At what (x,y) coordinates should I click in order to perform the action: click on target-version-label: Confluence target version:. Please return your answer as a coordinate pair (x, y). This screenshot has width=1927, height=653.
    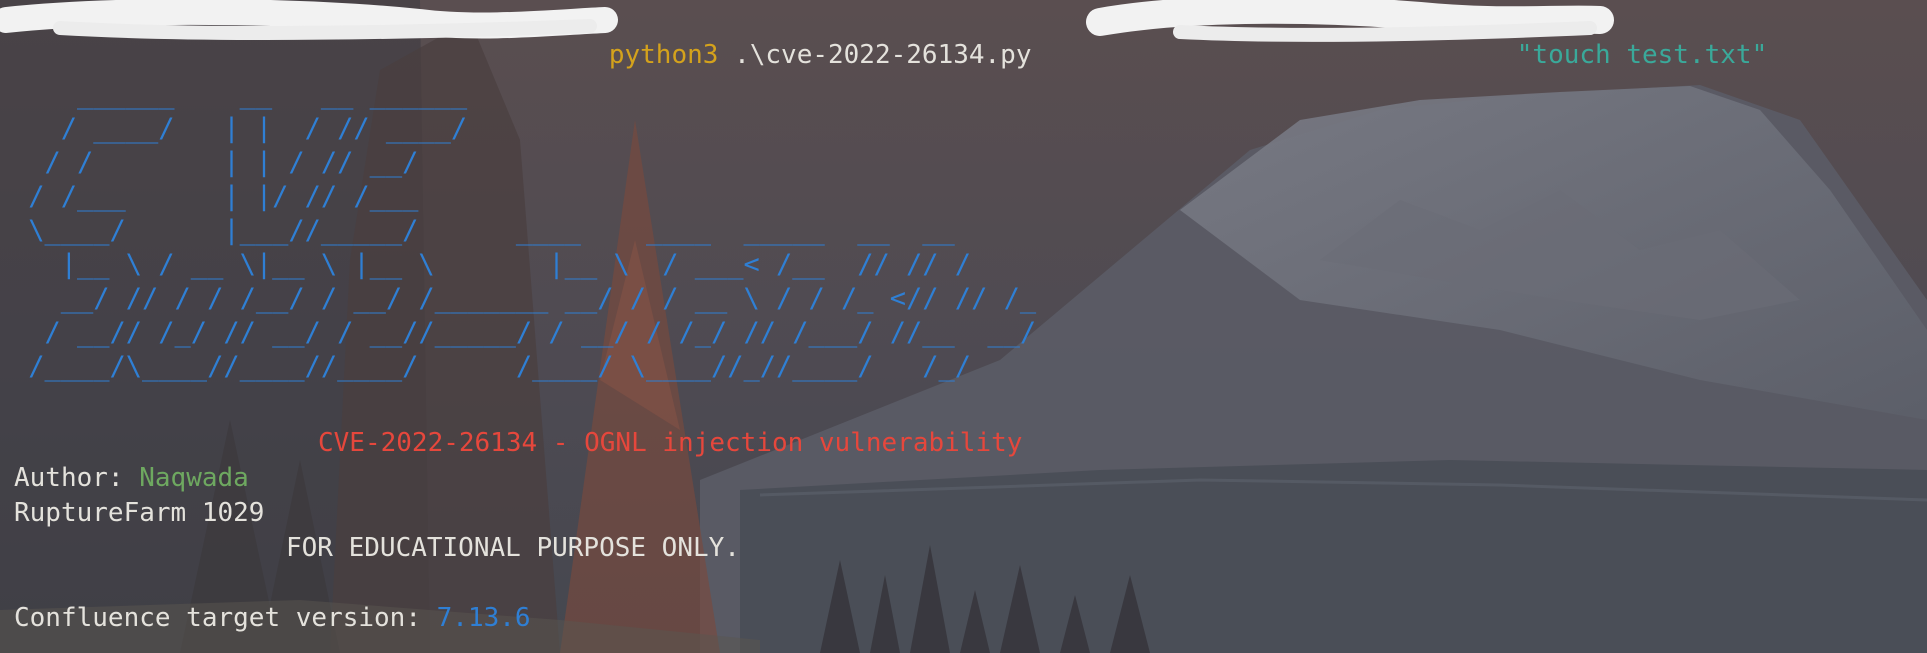
    Looking at the image, I should click on (225, 618).